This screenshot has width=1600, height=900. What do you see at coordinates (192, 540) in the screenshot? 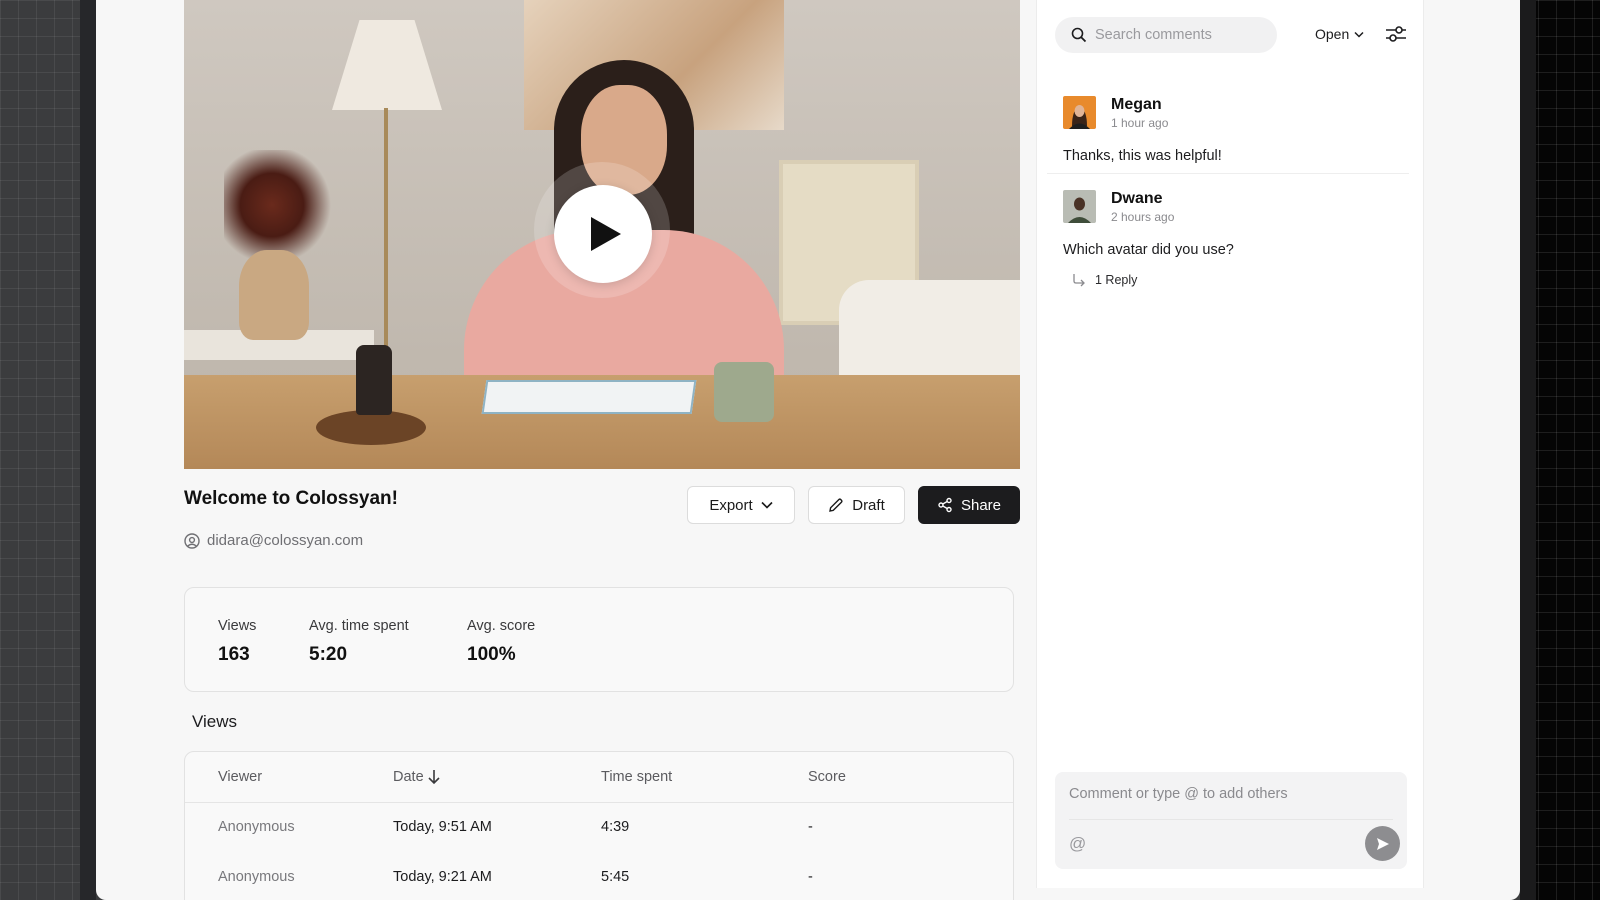
I see `user-circle-icon` at bounding box center [192, 540].